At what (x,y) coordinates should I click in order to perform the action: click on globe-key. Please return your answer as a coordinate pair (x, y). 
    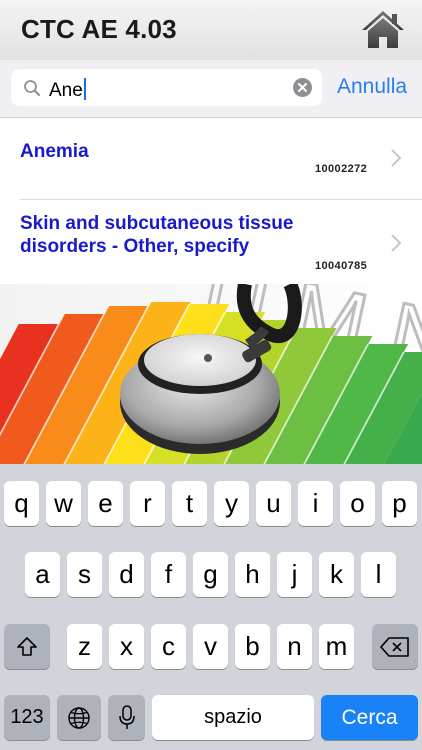
    Looking at the image, I should click on (79, 717).